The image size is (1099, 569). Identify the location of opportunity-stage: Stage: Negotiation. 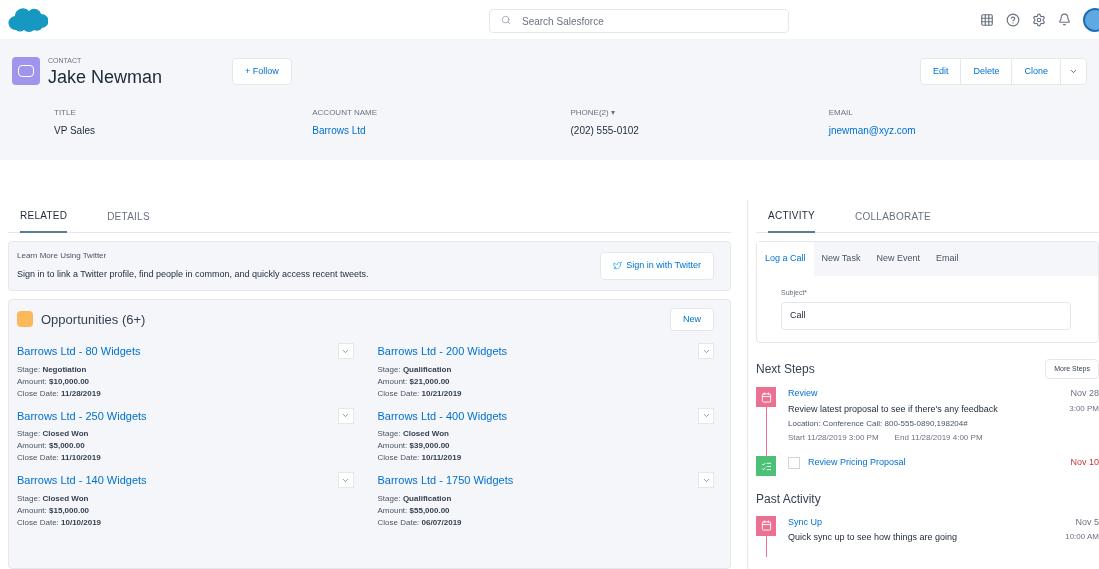
(52, 369).